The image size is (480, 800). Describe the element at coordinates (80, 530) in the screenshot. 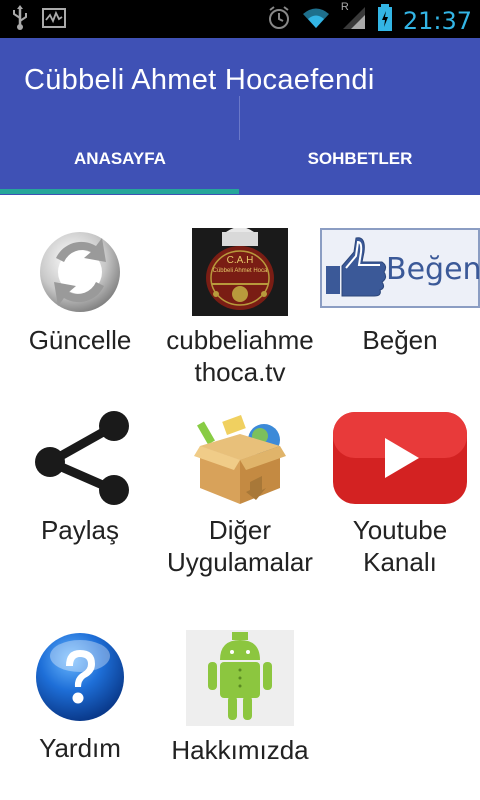

I see `grid-item-label: Paylaş` at that location.